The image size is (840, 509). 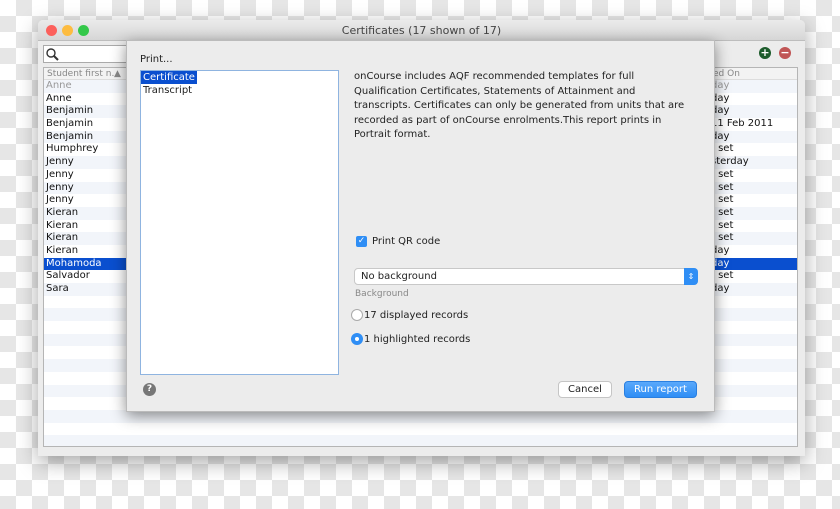 What do you see at coordinates (117, 74) in the screenshot?
I see `sort-ascending-icon: ▲` at bounding box center [117, 74].